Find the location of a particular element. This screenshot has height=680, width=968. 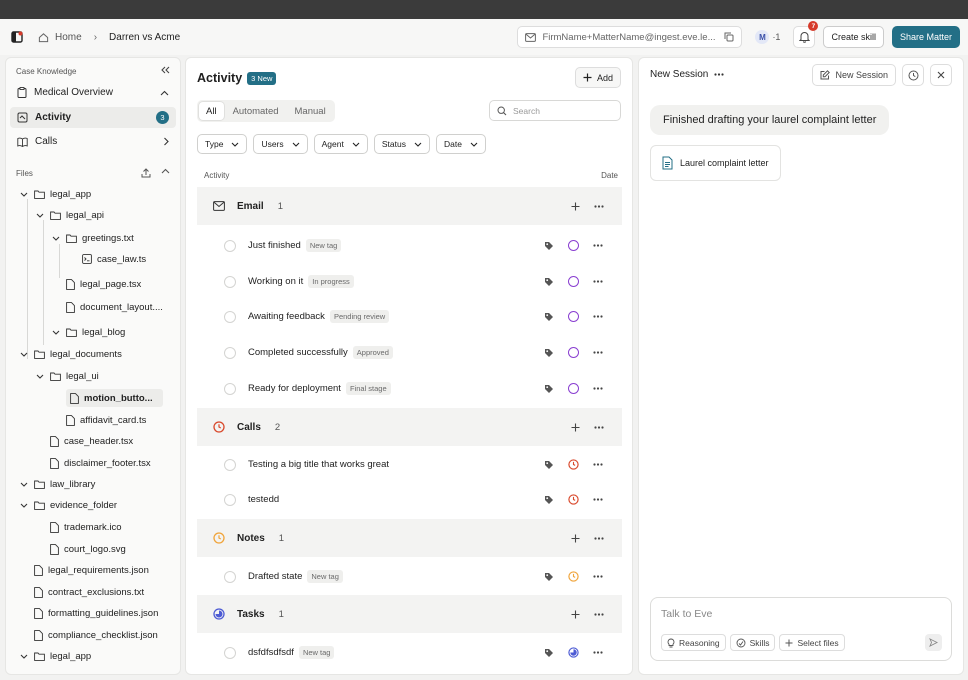

skills-button: Skills is located at coordinates (752, 642).